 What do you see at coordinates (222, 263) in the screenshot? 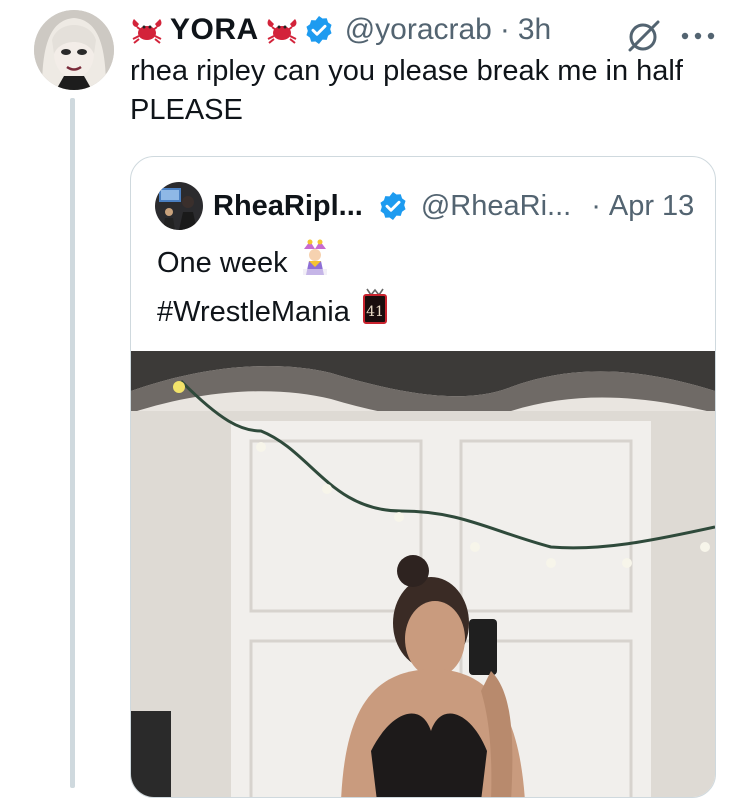
I see `quoted-text-line: One week` at bounding box center [222, 263].